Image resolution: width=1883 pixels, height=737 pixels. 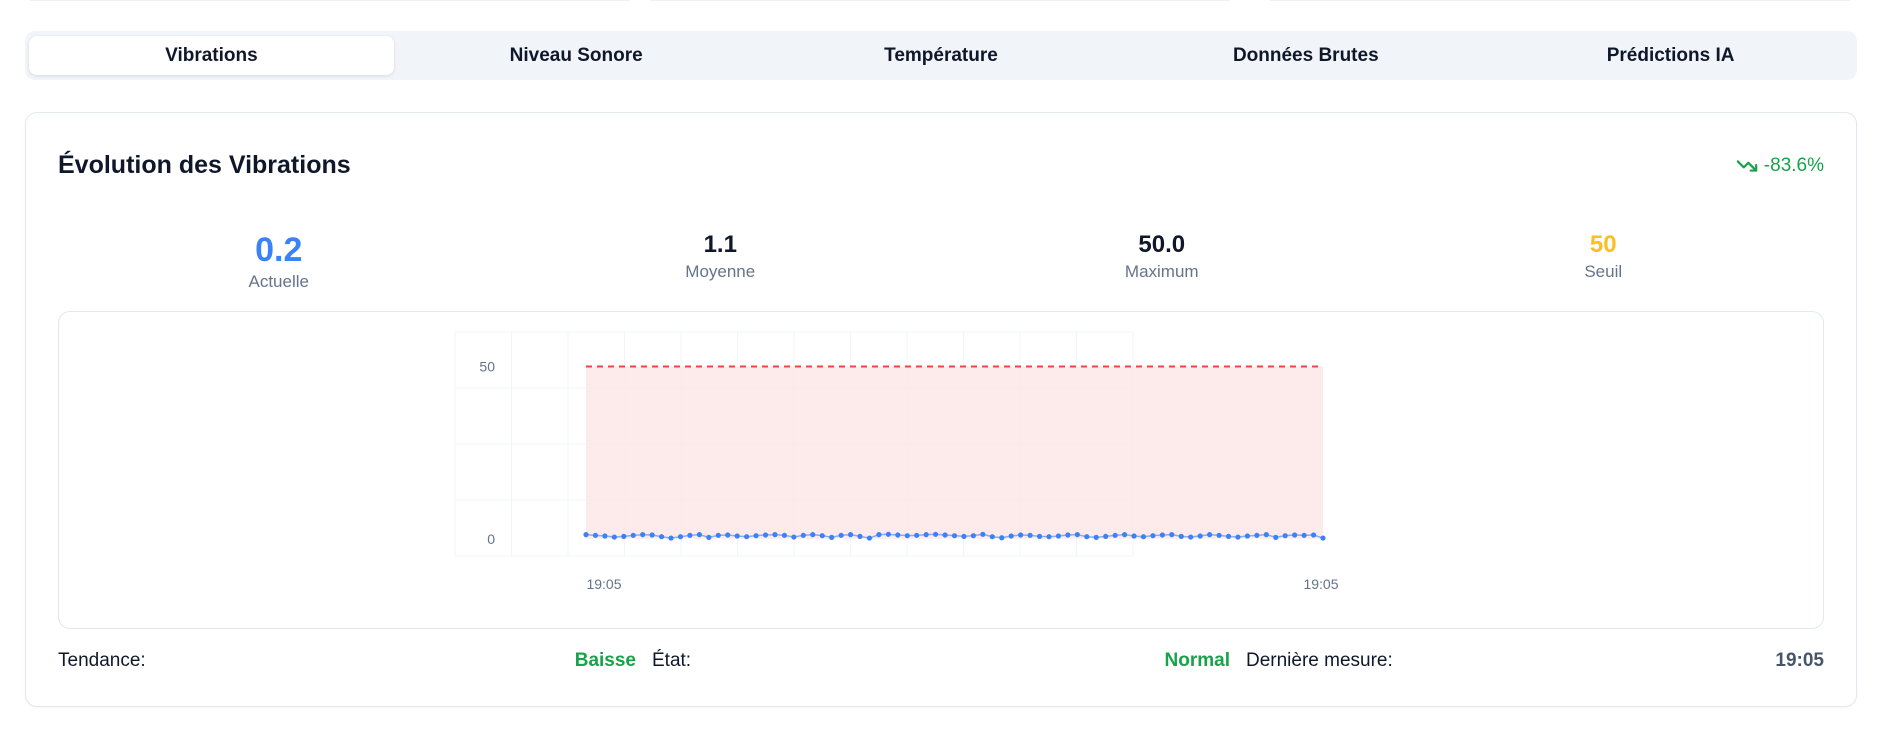 I want to click on stat-average-value: 1.1, so click(x=720, y=244).